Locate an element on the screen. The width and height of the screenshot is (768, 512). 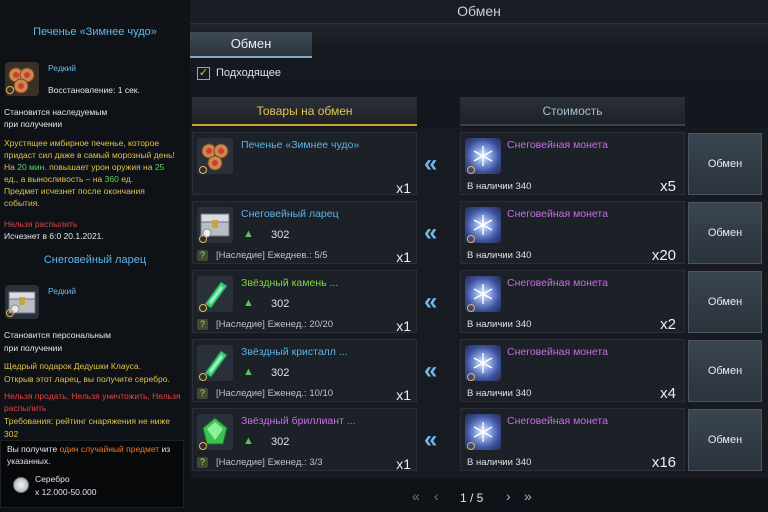
tooltip2-title: Снеговейный ларец is located at coordinates (95, 260).